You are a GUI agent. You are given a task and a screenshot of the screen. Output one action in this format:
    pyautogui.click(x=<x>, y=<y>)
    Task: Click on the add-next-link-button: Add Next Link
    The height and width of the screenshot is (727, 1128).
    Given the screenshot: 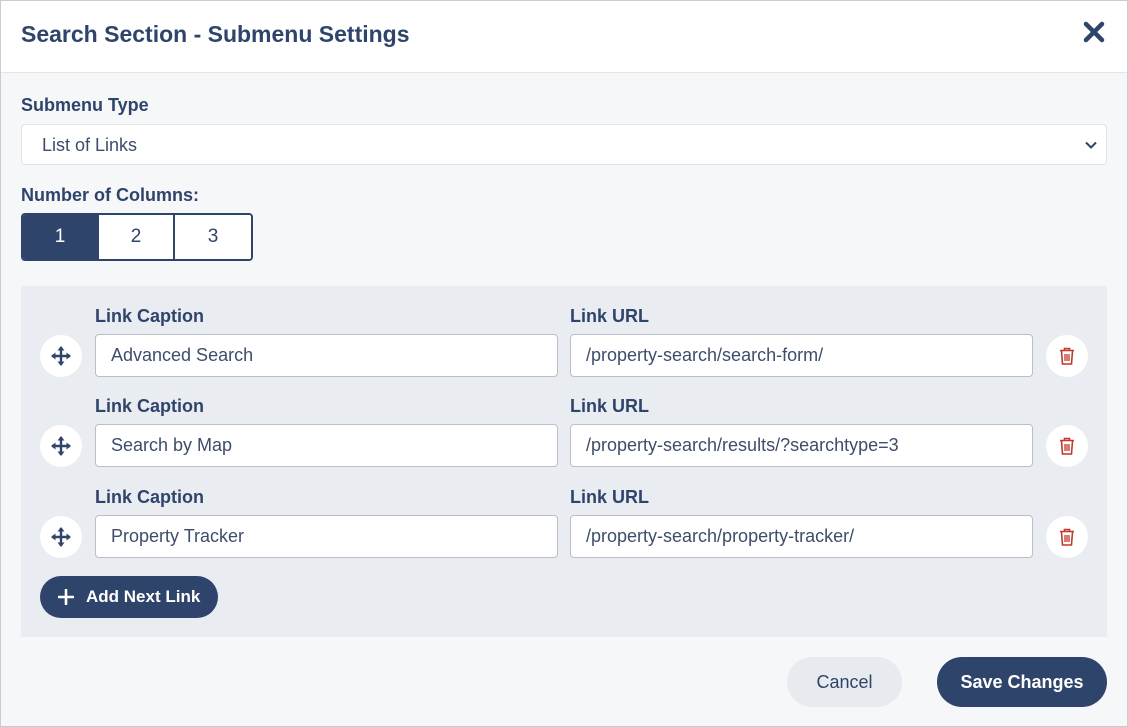 What is the action you would take?
    pyautogui.click(x=129, y=597)
    